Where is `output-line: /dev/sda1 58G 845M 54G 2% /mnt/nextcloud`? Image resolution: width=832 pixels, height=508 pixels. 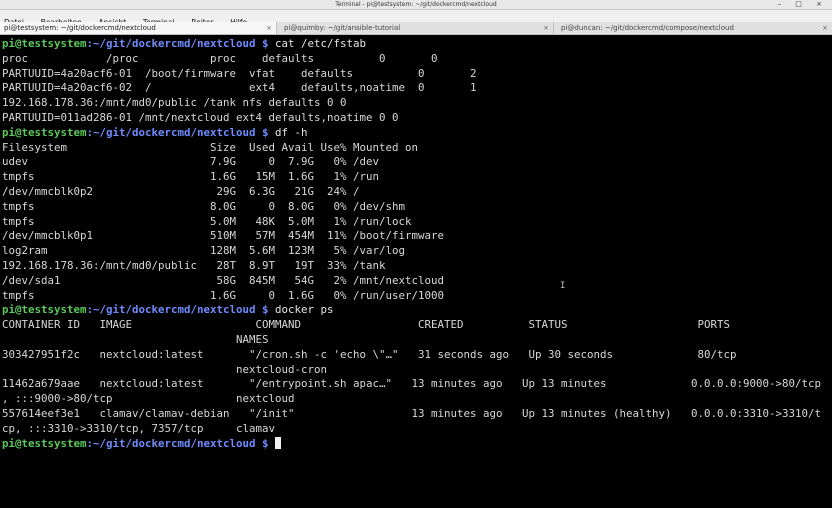
output-line: /dev/sda1 58G 845M 54G 2% /mnt/nextcloud is located at coordinates (223, 280).